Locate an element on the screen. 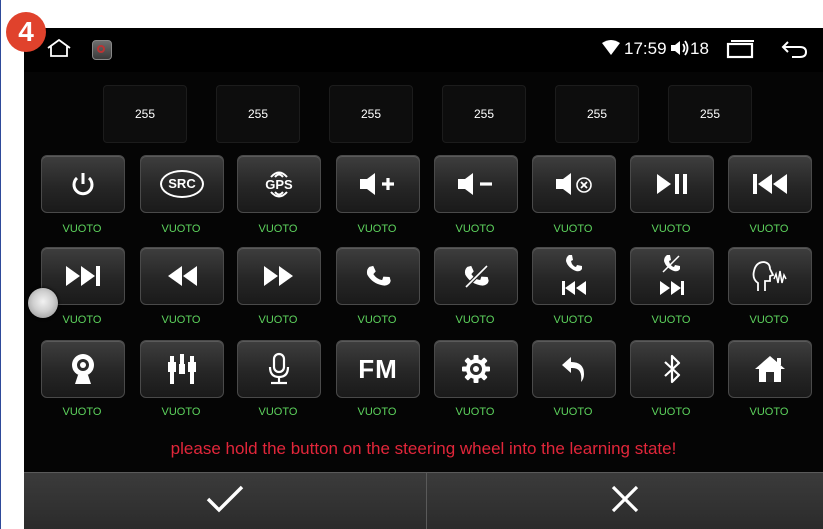 The width and height of the screenshot is (823, 529). fm-radio-button: FM is located at coordinates (378, 369).